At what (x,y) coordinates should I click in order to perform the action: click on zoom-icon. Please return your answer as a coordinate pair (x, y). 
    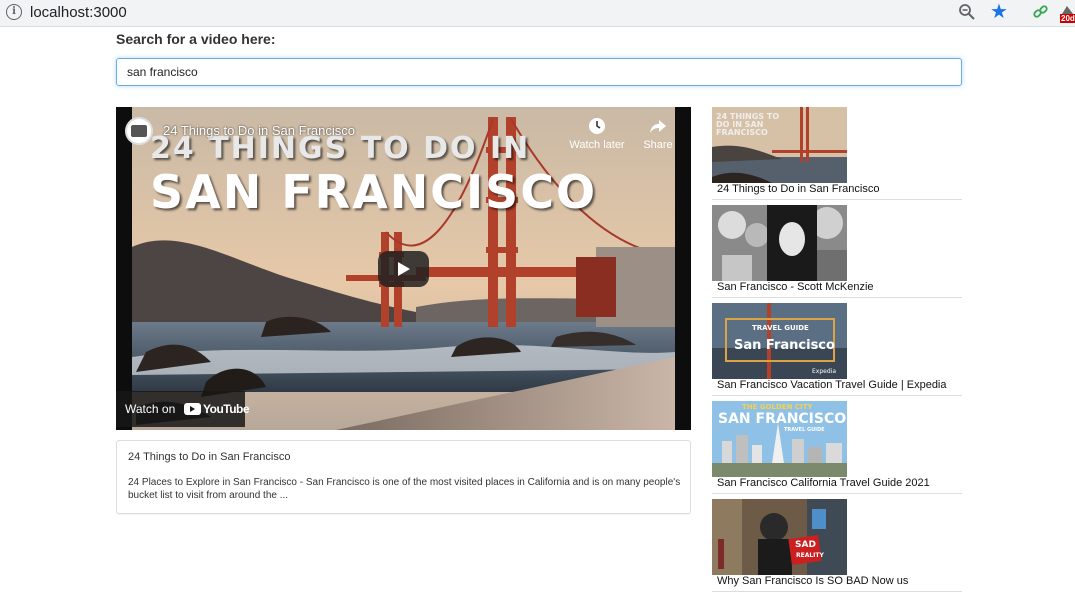
    Looking at the image, I should click on (967, 12).